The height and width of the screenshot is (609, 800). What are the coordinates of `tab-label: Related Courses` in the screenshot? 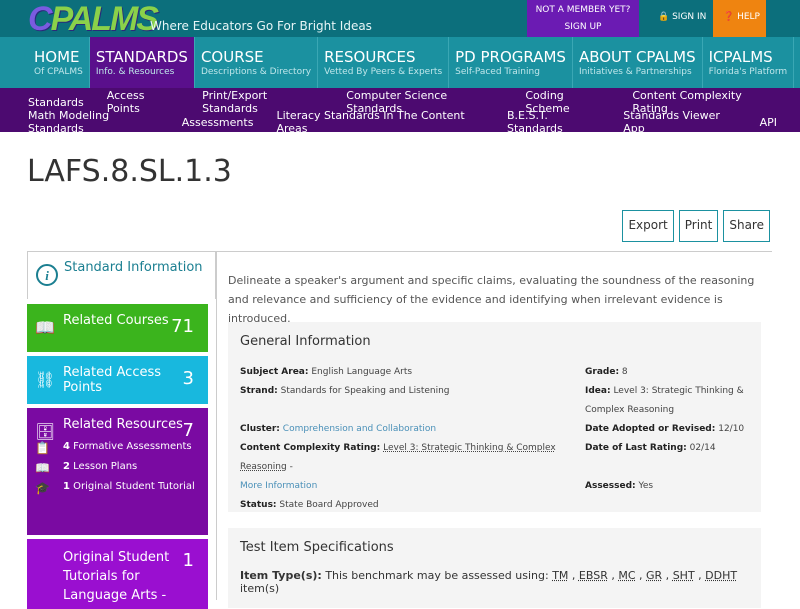 It's located at (116, 320).